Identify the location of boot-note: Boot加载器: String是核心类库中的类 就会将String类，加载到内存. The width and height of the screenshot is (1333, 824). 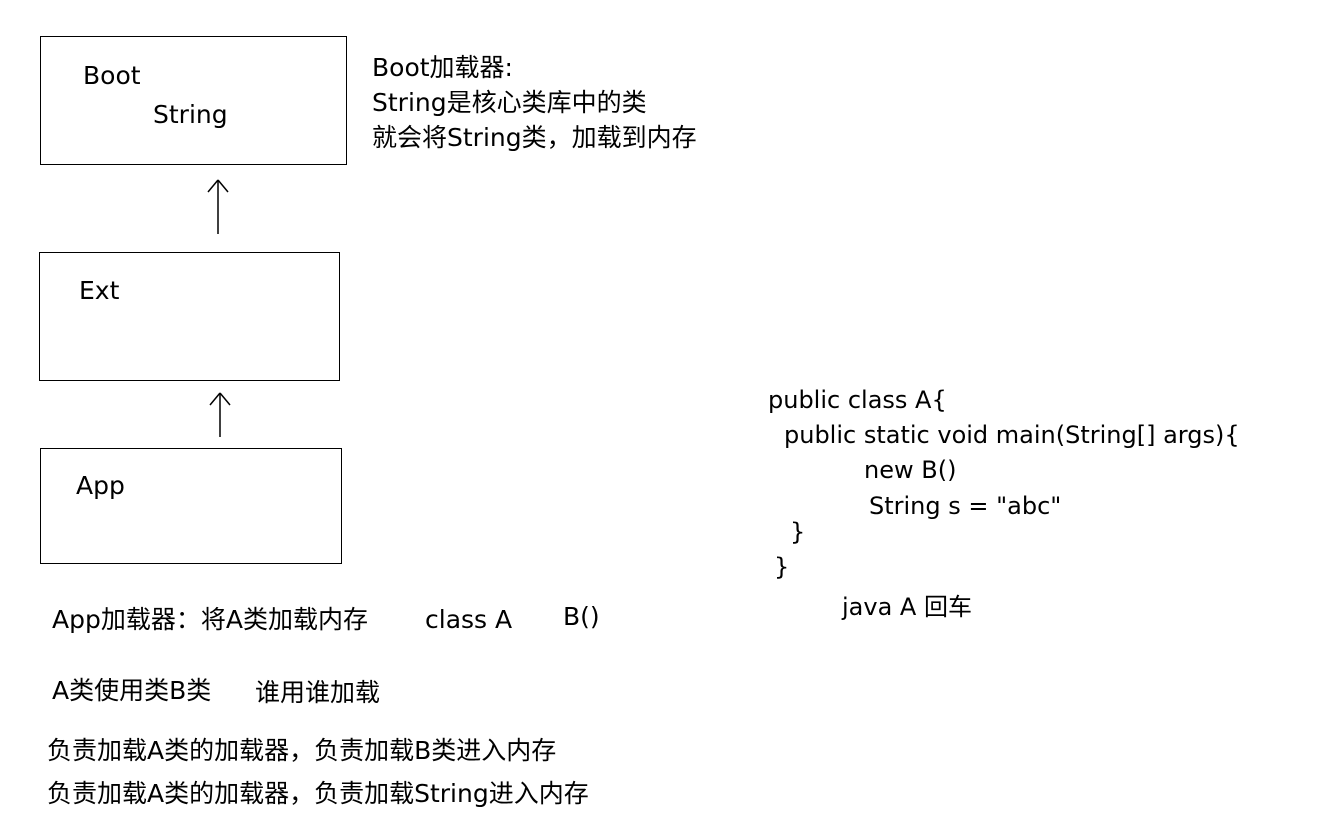
(534, 102).